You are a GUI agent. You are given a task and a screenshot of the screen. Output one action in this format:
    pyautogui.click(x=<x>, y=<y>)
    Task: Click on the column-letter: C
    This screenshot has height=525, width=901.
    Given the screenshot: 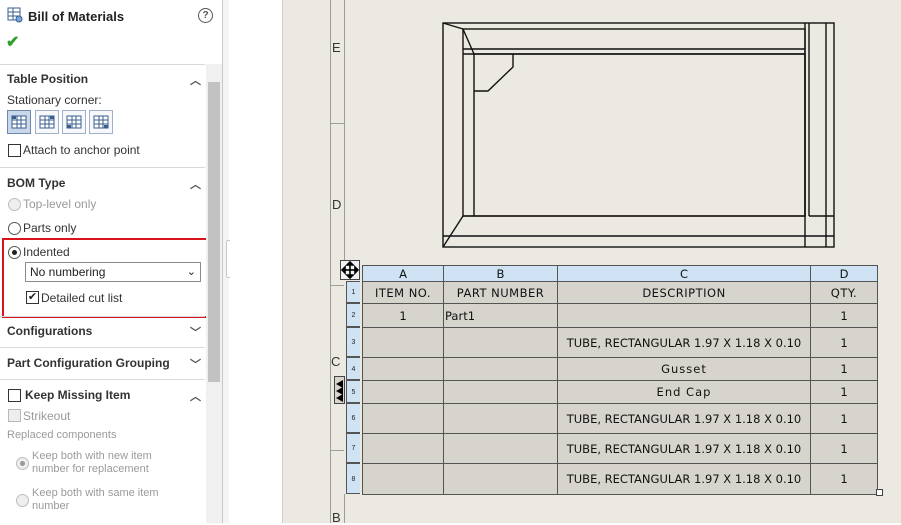 What is the action you would take?
    pyautogui.click(x=684, y=273)
    